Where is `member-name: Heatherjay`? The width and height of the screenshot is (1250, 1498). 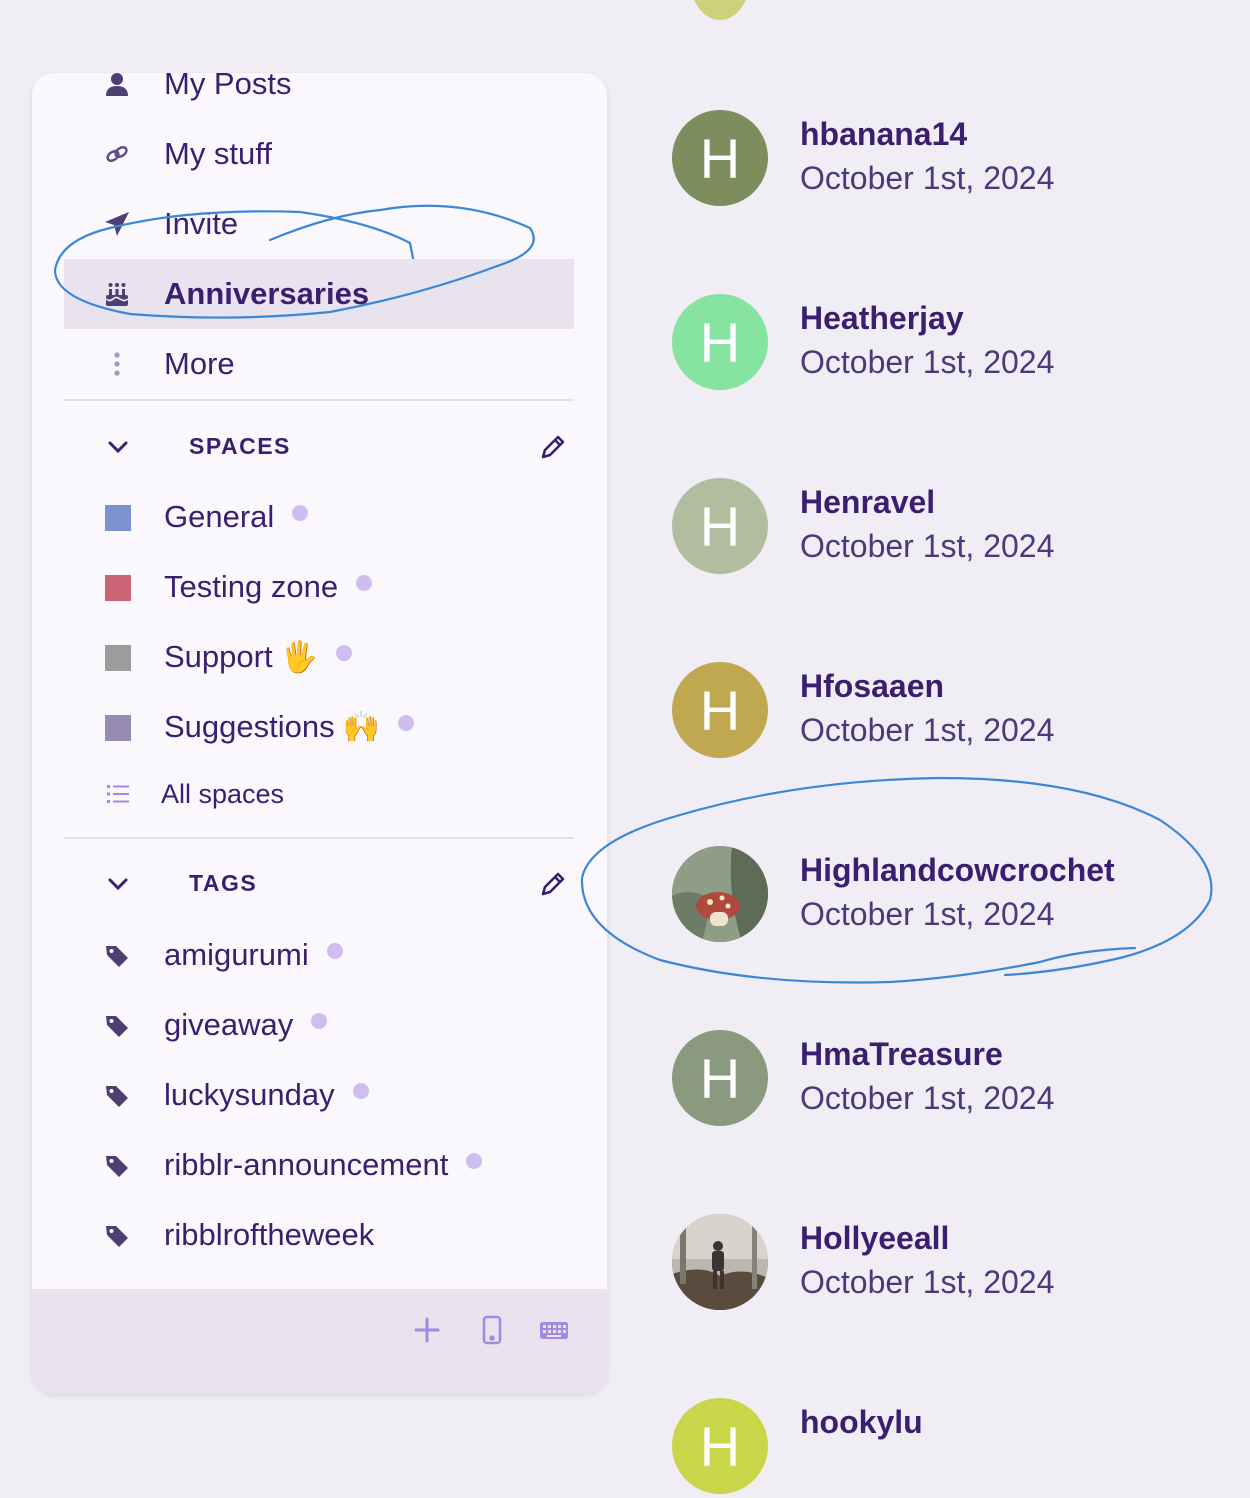
member-name: Heatherjay is located at coordinates (882, 318).